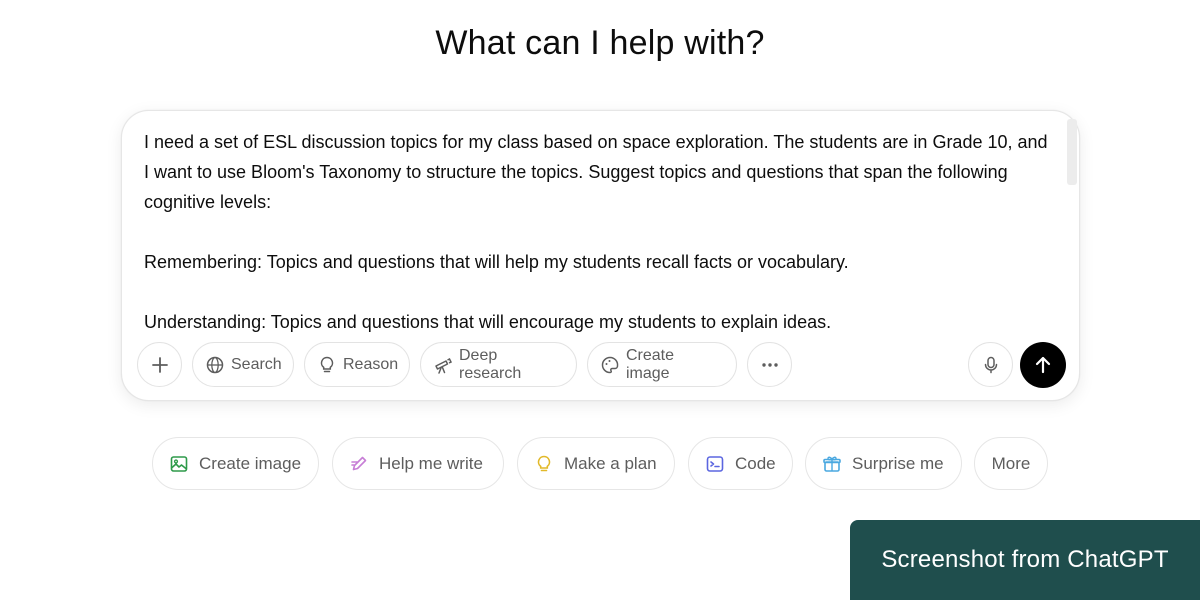  Describe the element at coordinates (371, 364) in the screenshot. I see `reason-label: Reason` at that location.